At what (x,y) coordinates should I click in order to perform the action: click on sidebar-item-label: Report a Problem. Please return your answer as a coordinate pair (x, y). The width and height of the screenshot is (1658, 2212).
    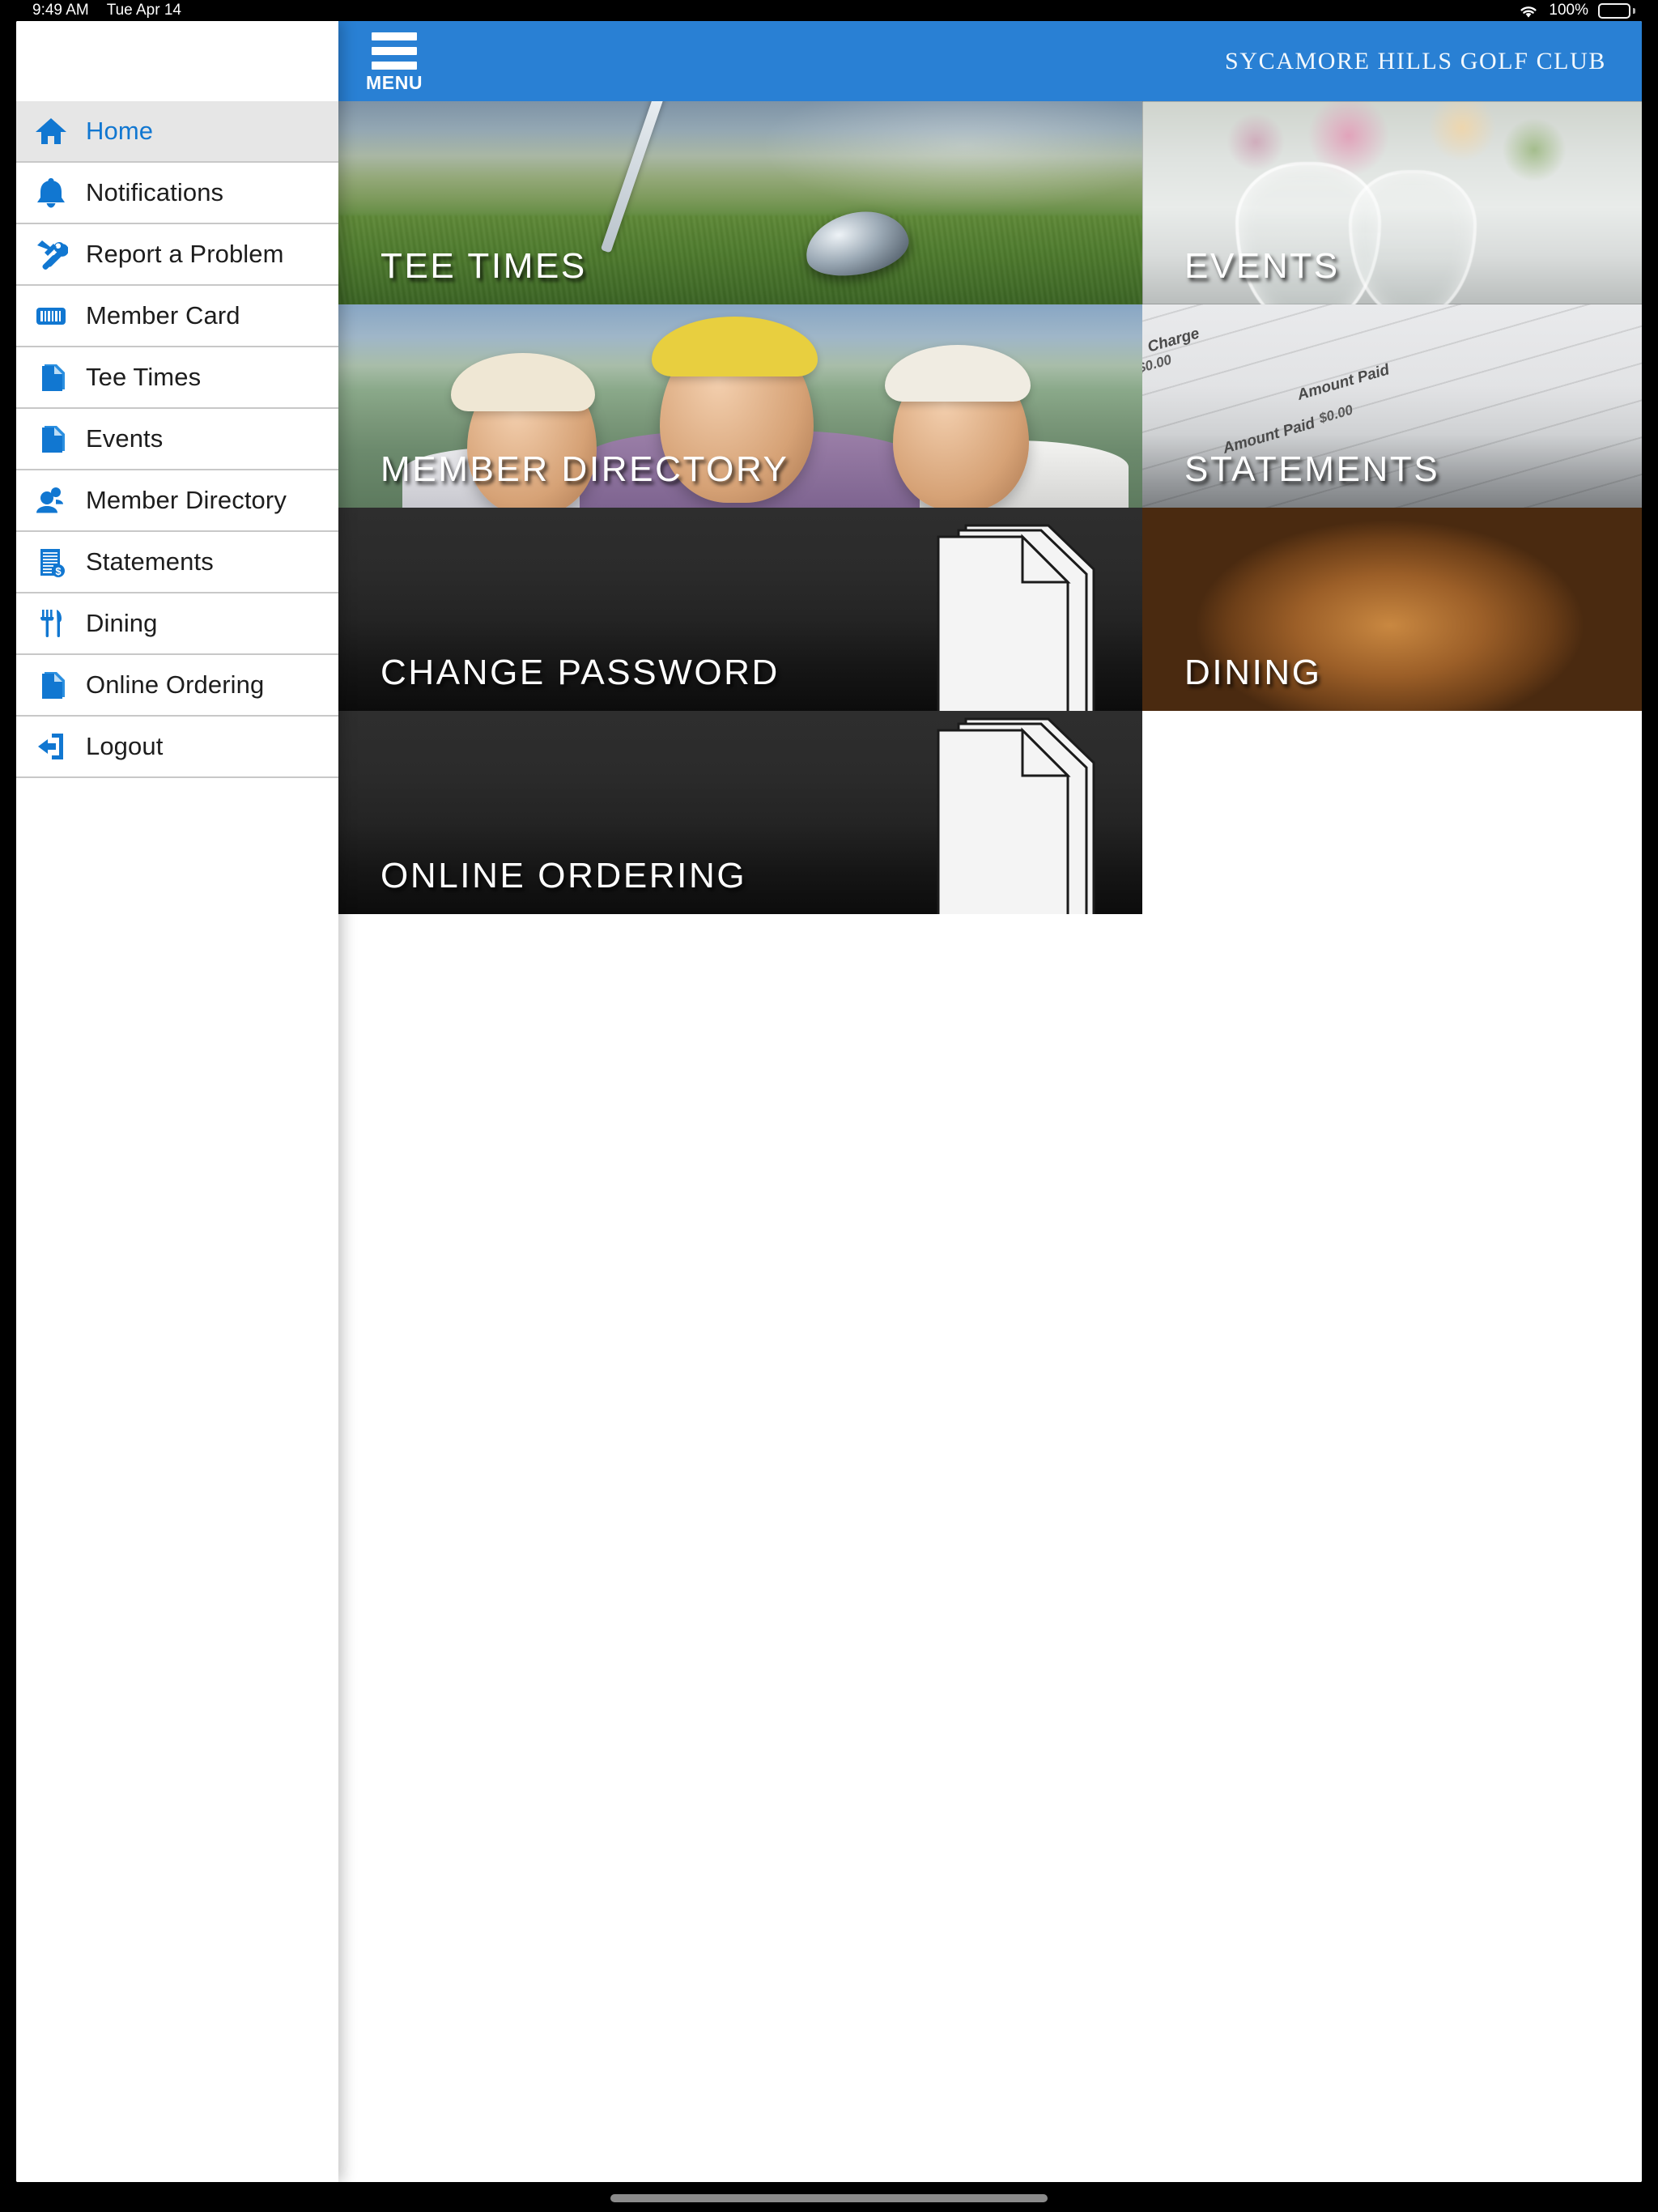
    Looking at the image, I should click on (185, 254).